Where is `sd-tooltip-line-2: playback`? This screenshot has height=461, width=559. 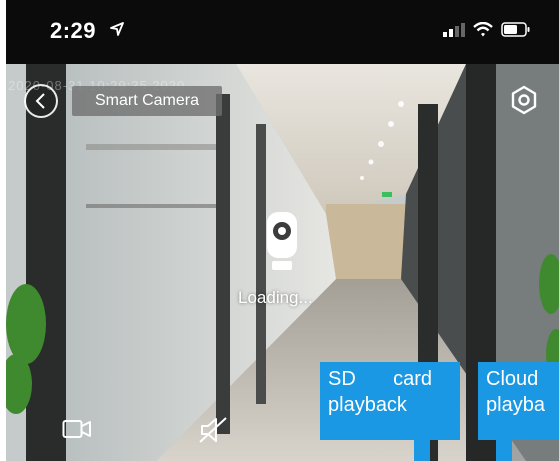
sd-tooltip-line-2: playback is located at coordinates (367, 405).